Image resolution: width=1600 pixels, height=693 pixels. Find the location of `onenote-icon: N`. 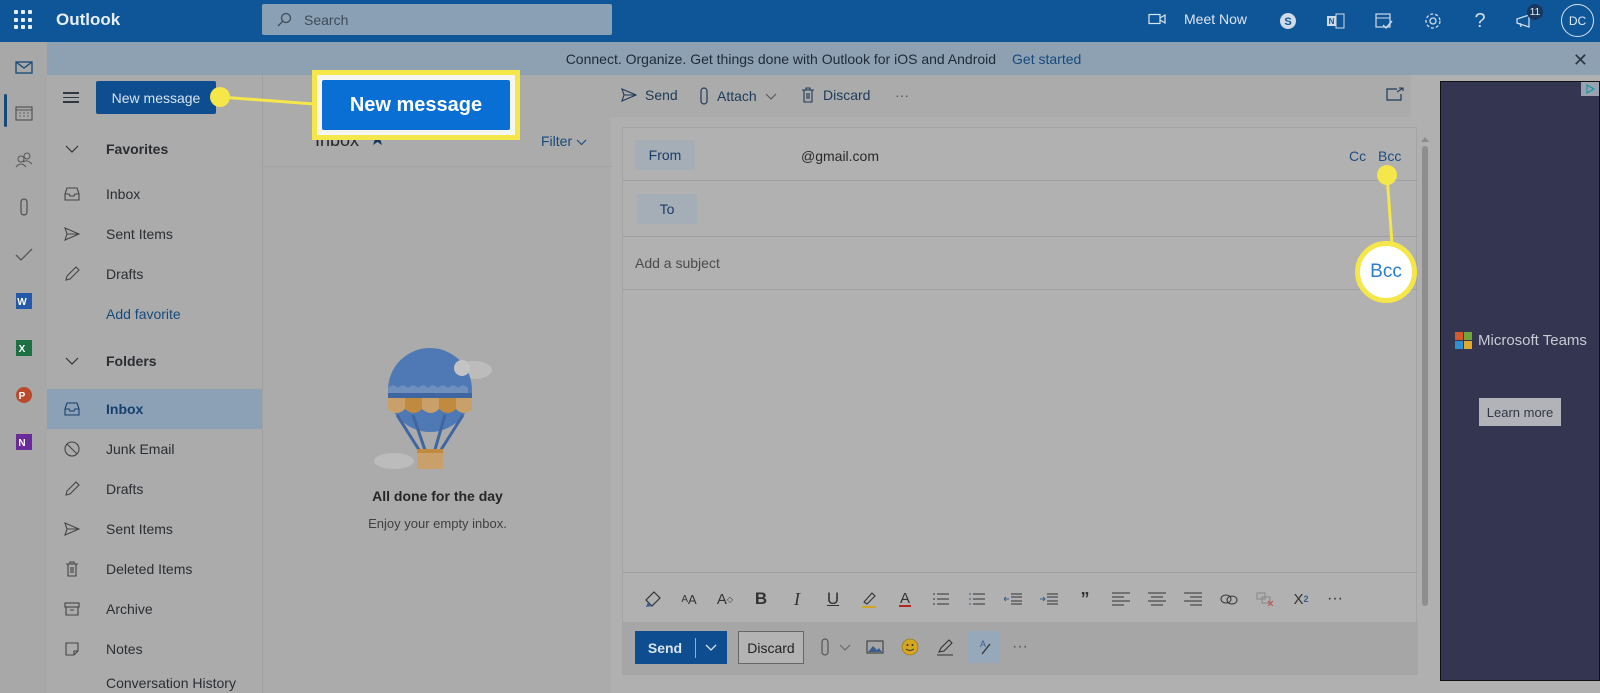

onenote-icon: N is located at coordinates (24, 442).